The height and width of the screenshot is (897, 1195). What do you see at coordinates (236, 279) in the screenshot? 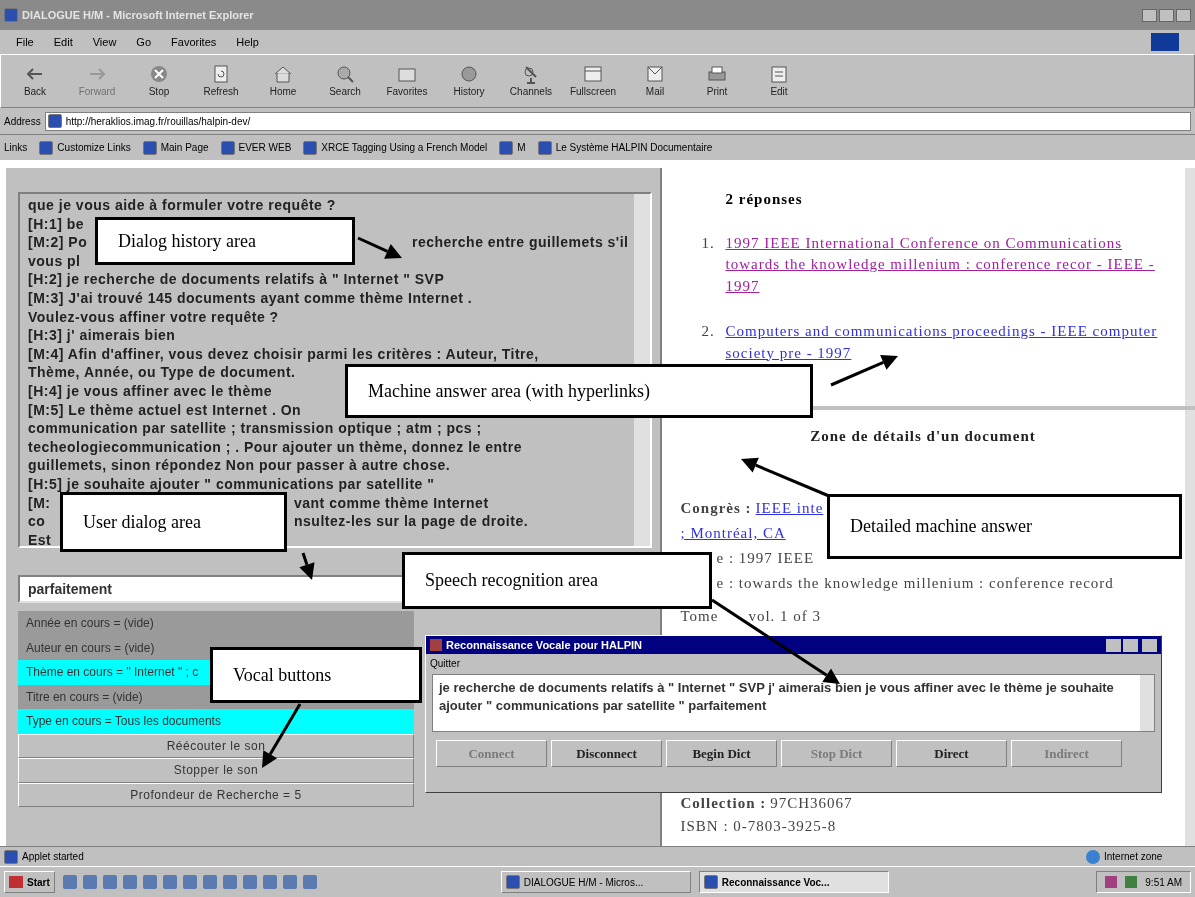
I see `dialog-history-line: [H:2] je recherche de documents relatifs à " Internet " SVP` at bounding box center [236, 279].